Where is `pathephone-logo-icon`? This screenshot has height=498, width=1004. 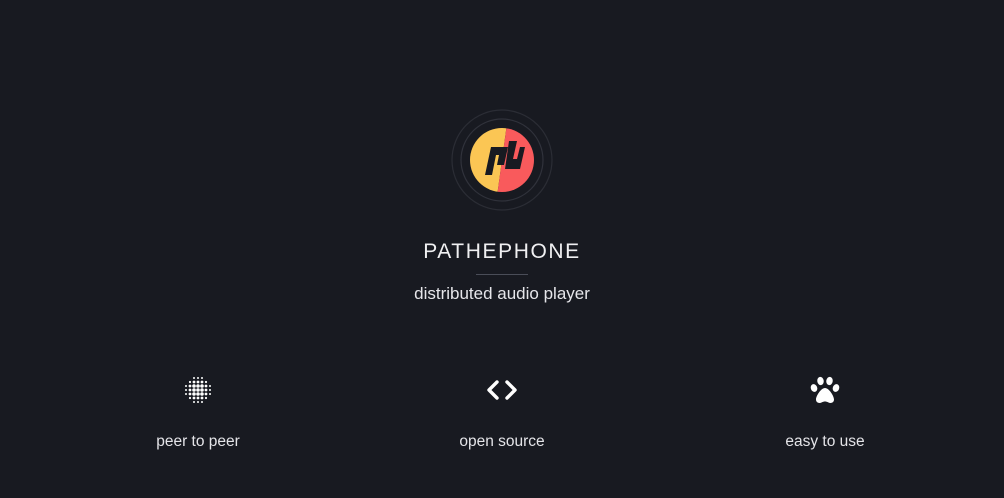
pathephone-logo-icon is located at coordinates (502, 160).